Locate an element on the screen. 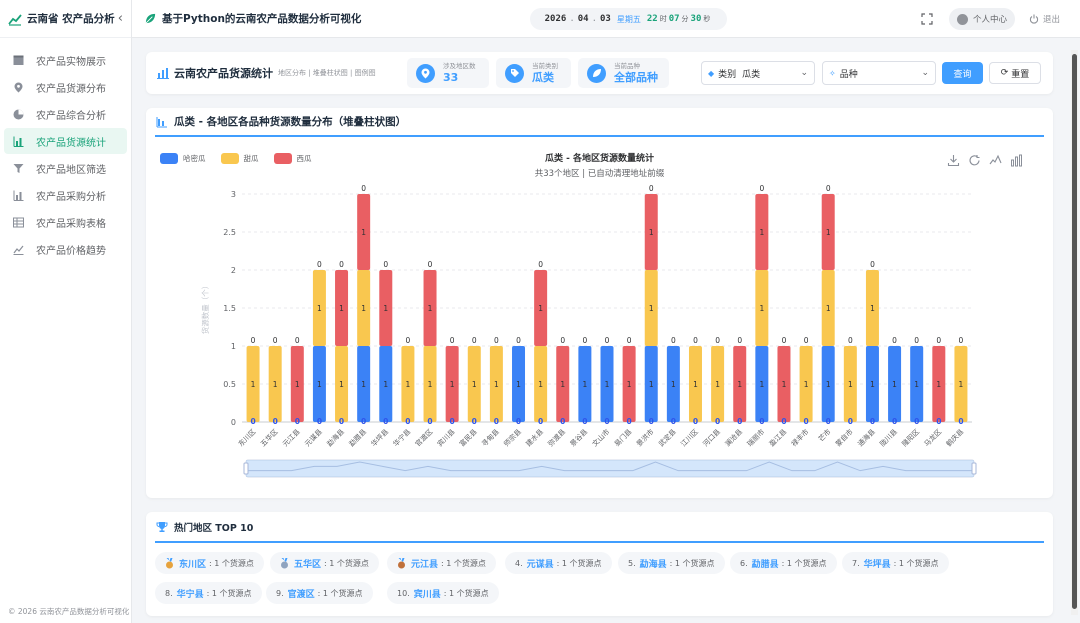  table-grid-icon is located at coordinates (18, 222).